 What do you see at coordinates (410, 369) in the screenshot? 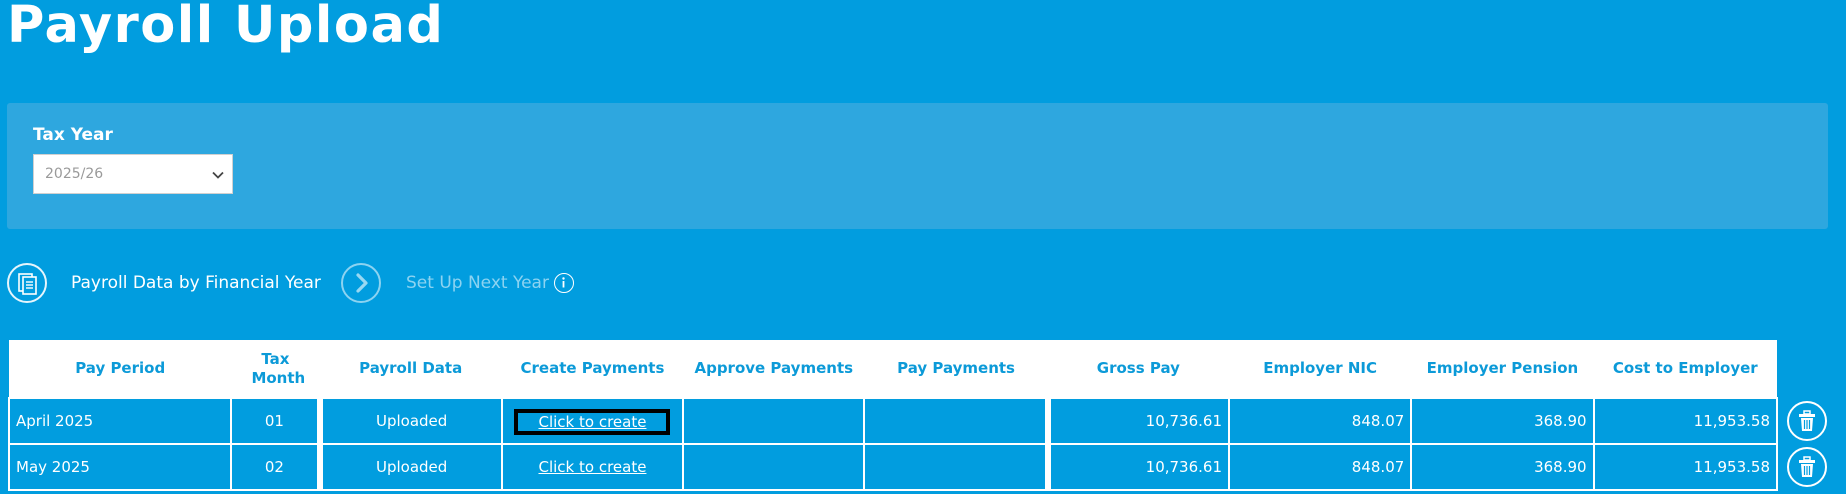
I see `header-payroll-data: Payroll Data` at bounding box center [410, 369].